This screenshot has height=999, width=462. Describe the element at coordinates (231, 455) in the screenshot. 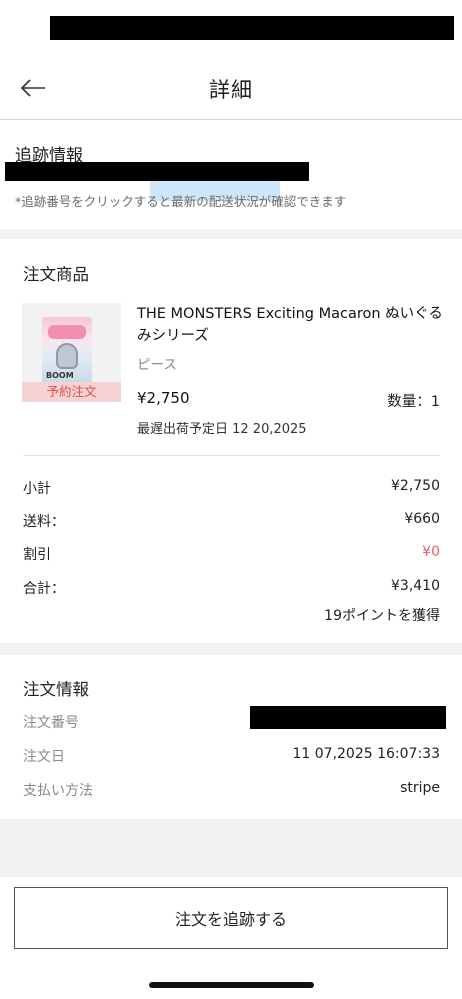

I see `divider` at that location.